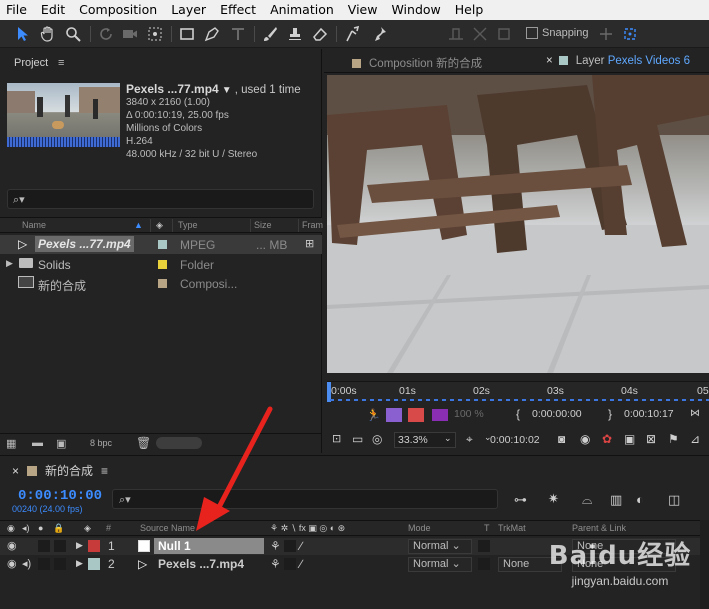 This screenshot has height=609, width=709. What do you see at coordinates (143, 443) in the screenshot?
I see `trash-icon: 🗑` at bounding box center [143, 443].